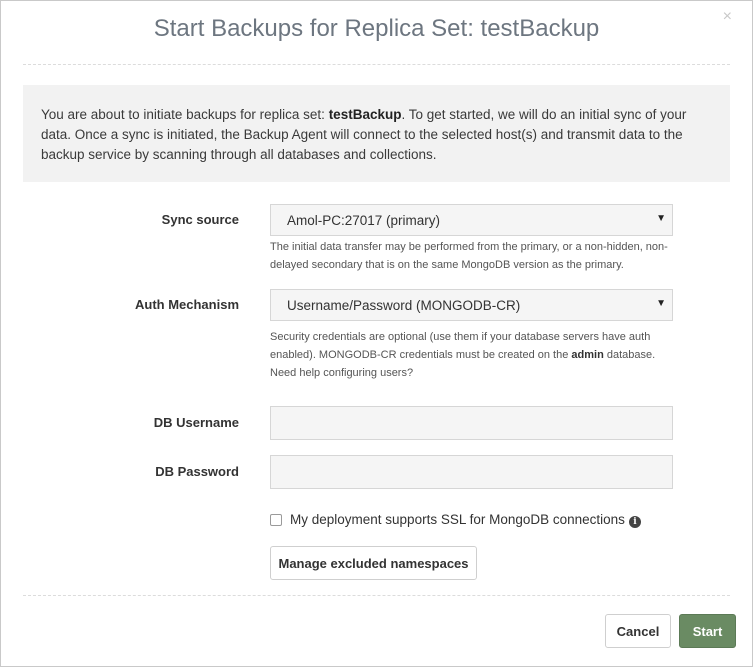 The width and height of the screenshot is (753, 667). Describe the element at coordinates (634, 522) in the screenshot. I see `info-icon: i` at that location.